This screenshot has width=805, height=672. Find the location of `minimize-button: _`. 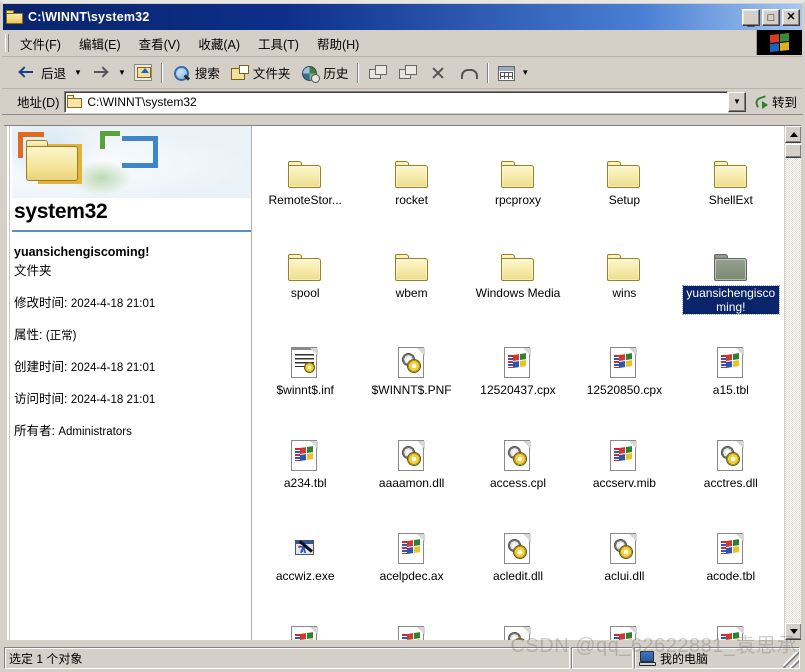

minimize-button: _ is located at coordinates (751, 17).